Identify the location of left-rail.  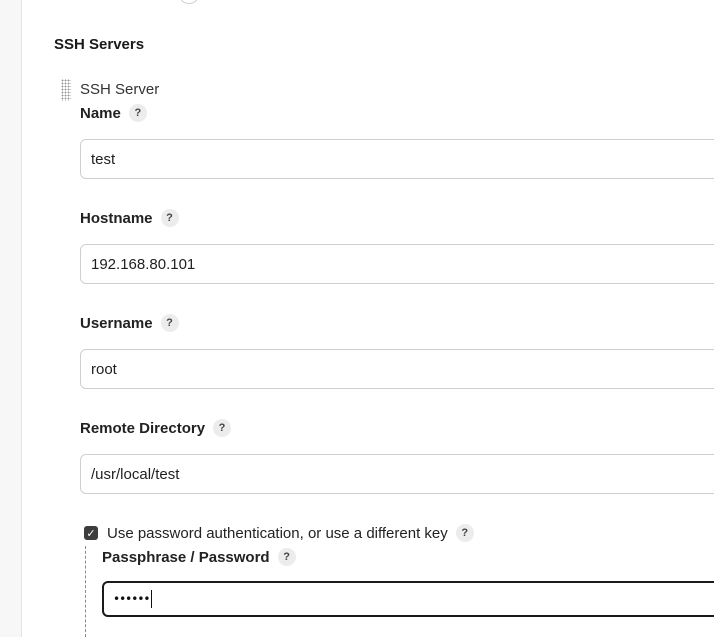
(11, 318).